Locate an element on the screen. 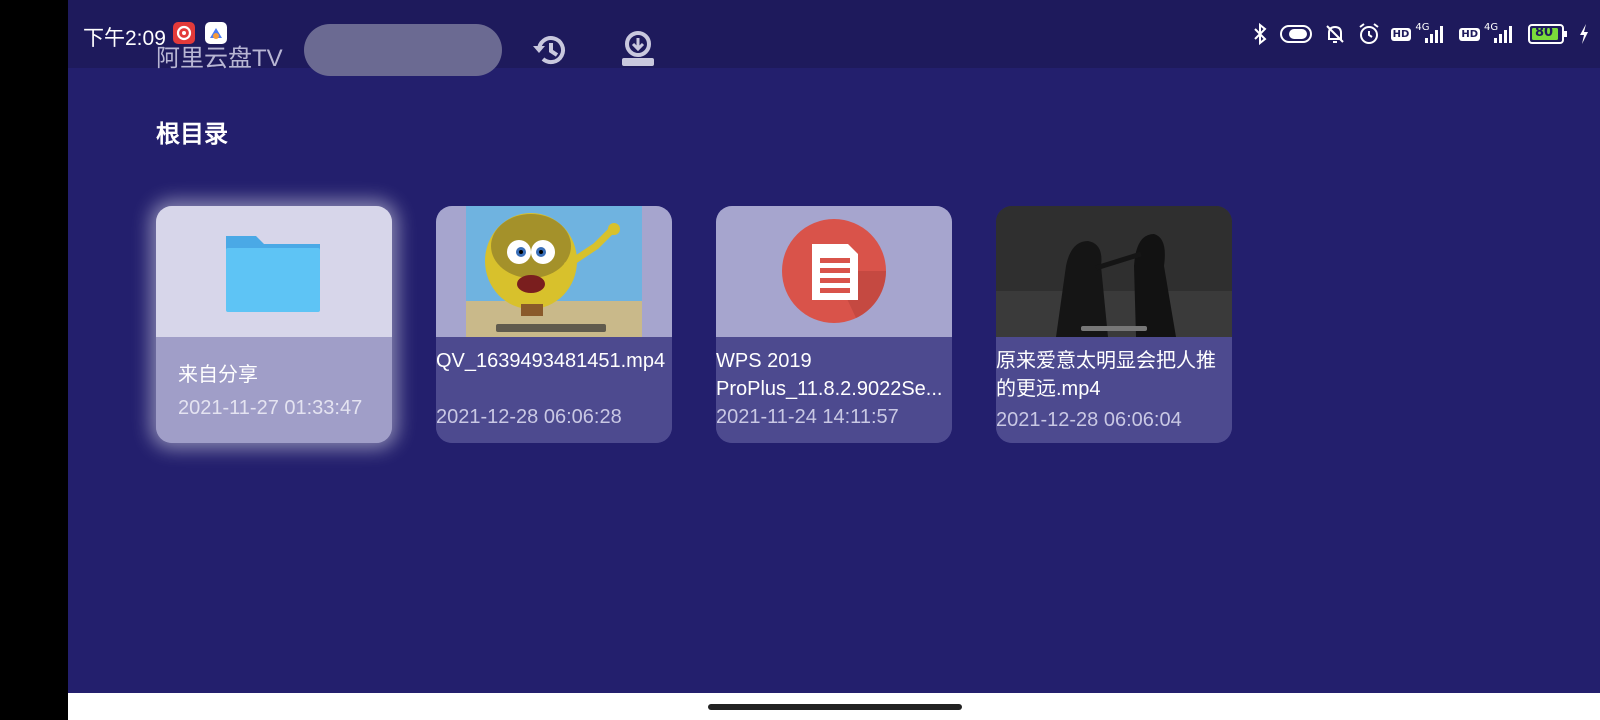  bluetooth-icon is located at coordinates (1260, 34).